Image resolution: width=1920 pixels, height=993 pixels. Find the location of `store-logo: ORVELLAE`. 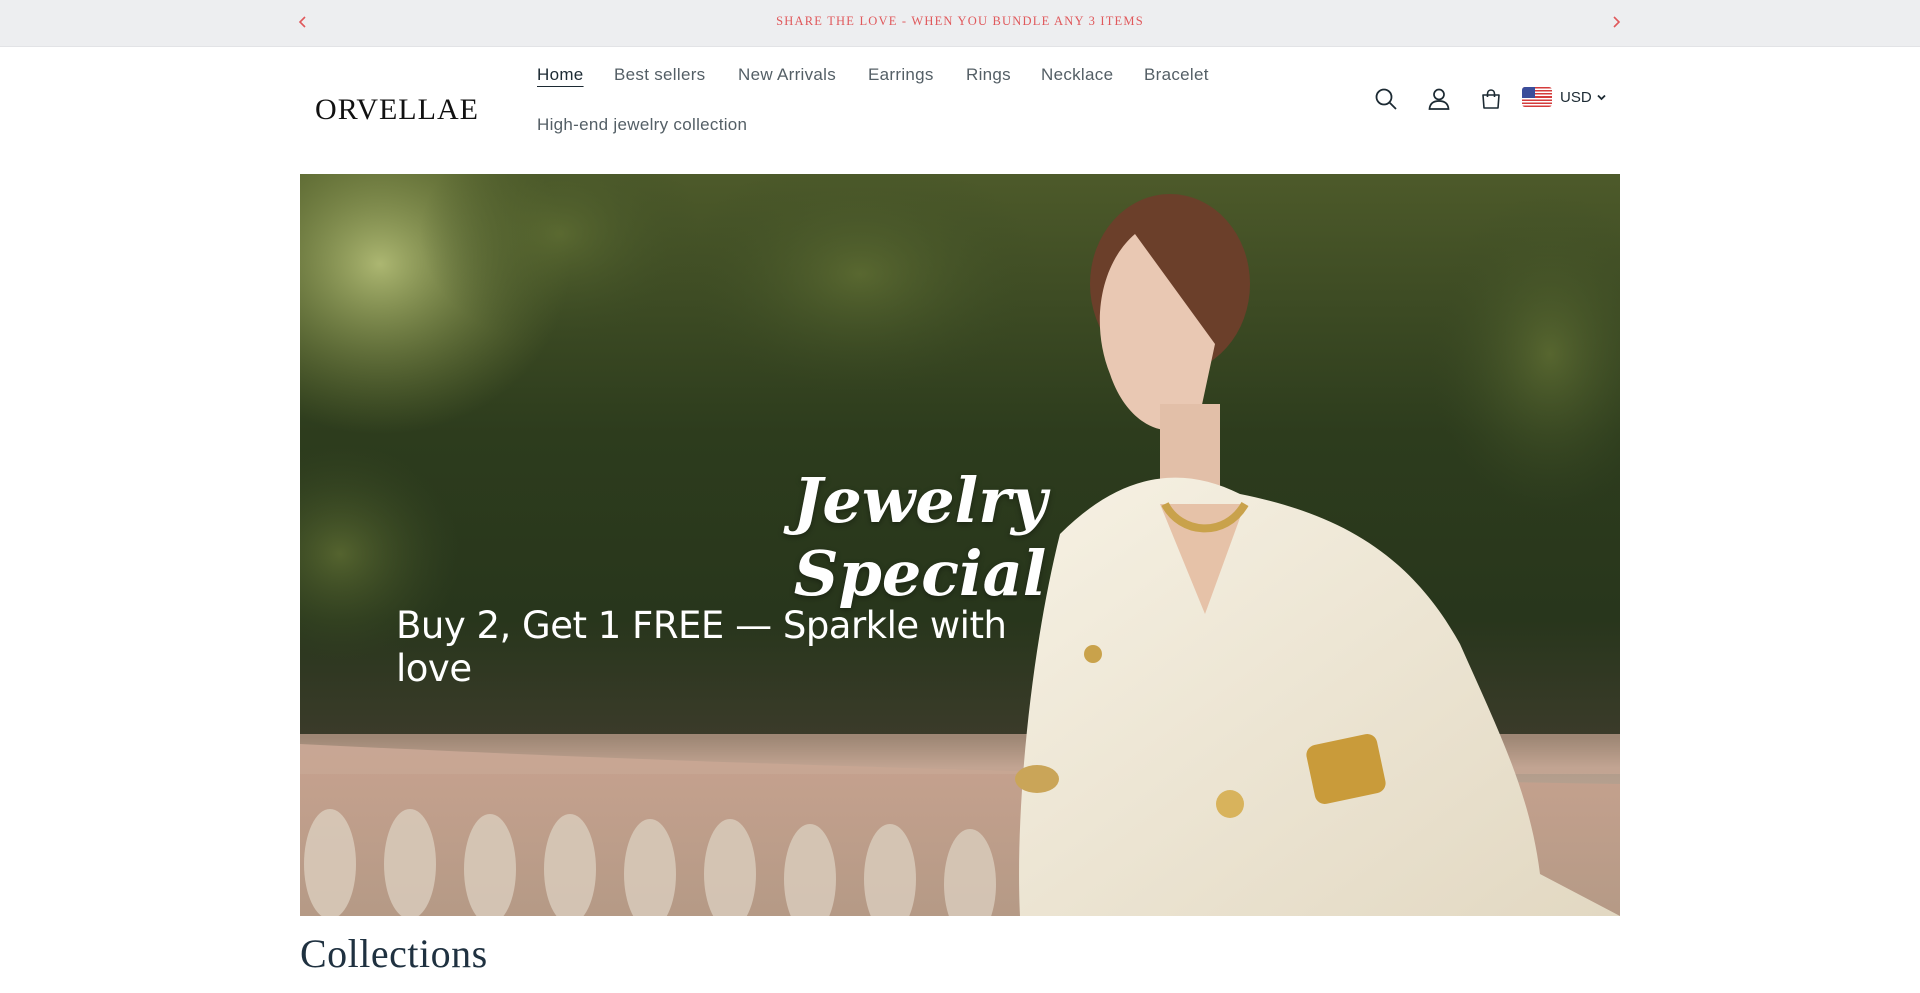

store-logo: ORVELLAE is located at coordinates (397, 110).